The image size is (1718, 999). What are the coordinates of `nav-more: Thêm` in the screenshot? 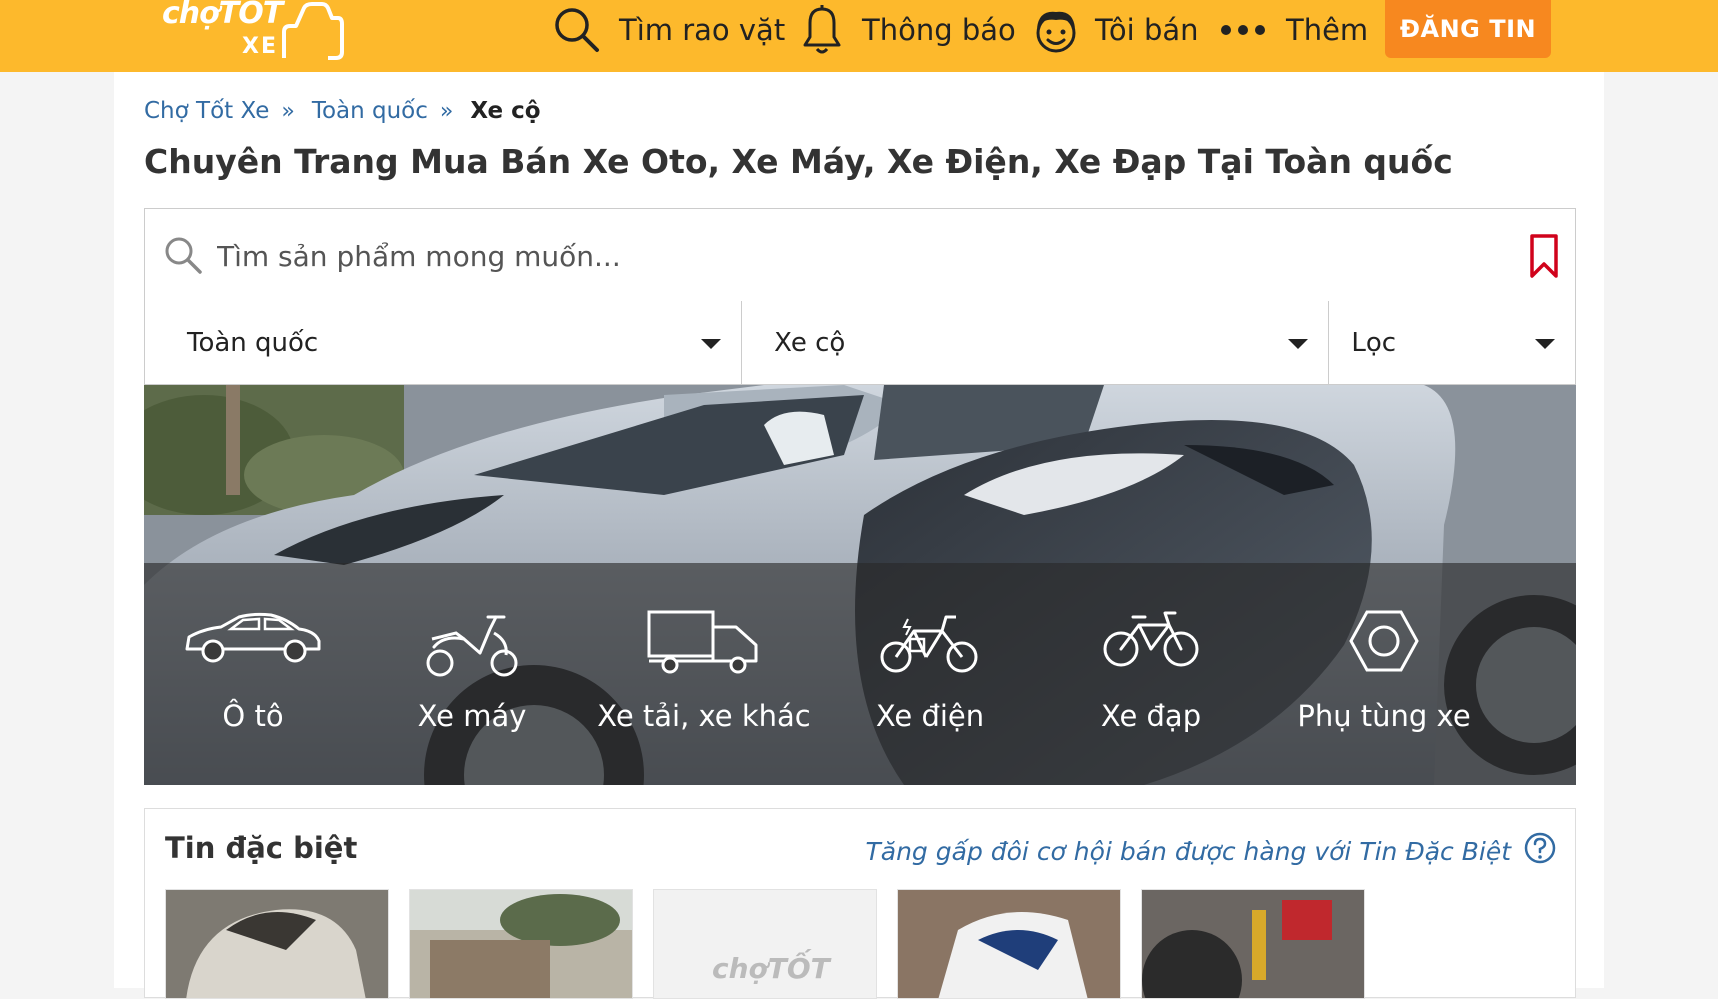 It's located at (1294, 30).